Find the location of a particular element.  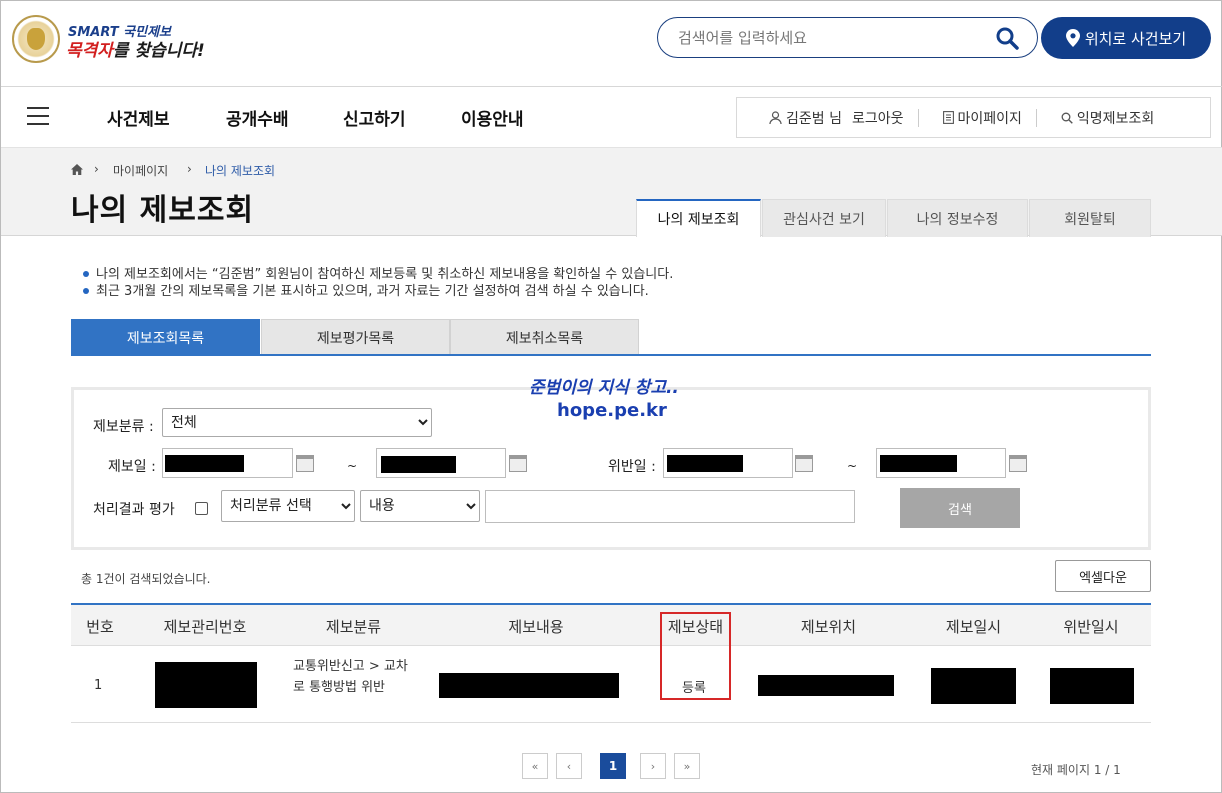

logo-slogan-red: 목격자 is located at coordinates (89, 51).